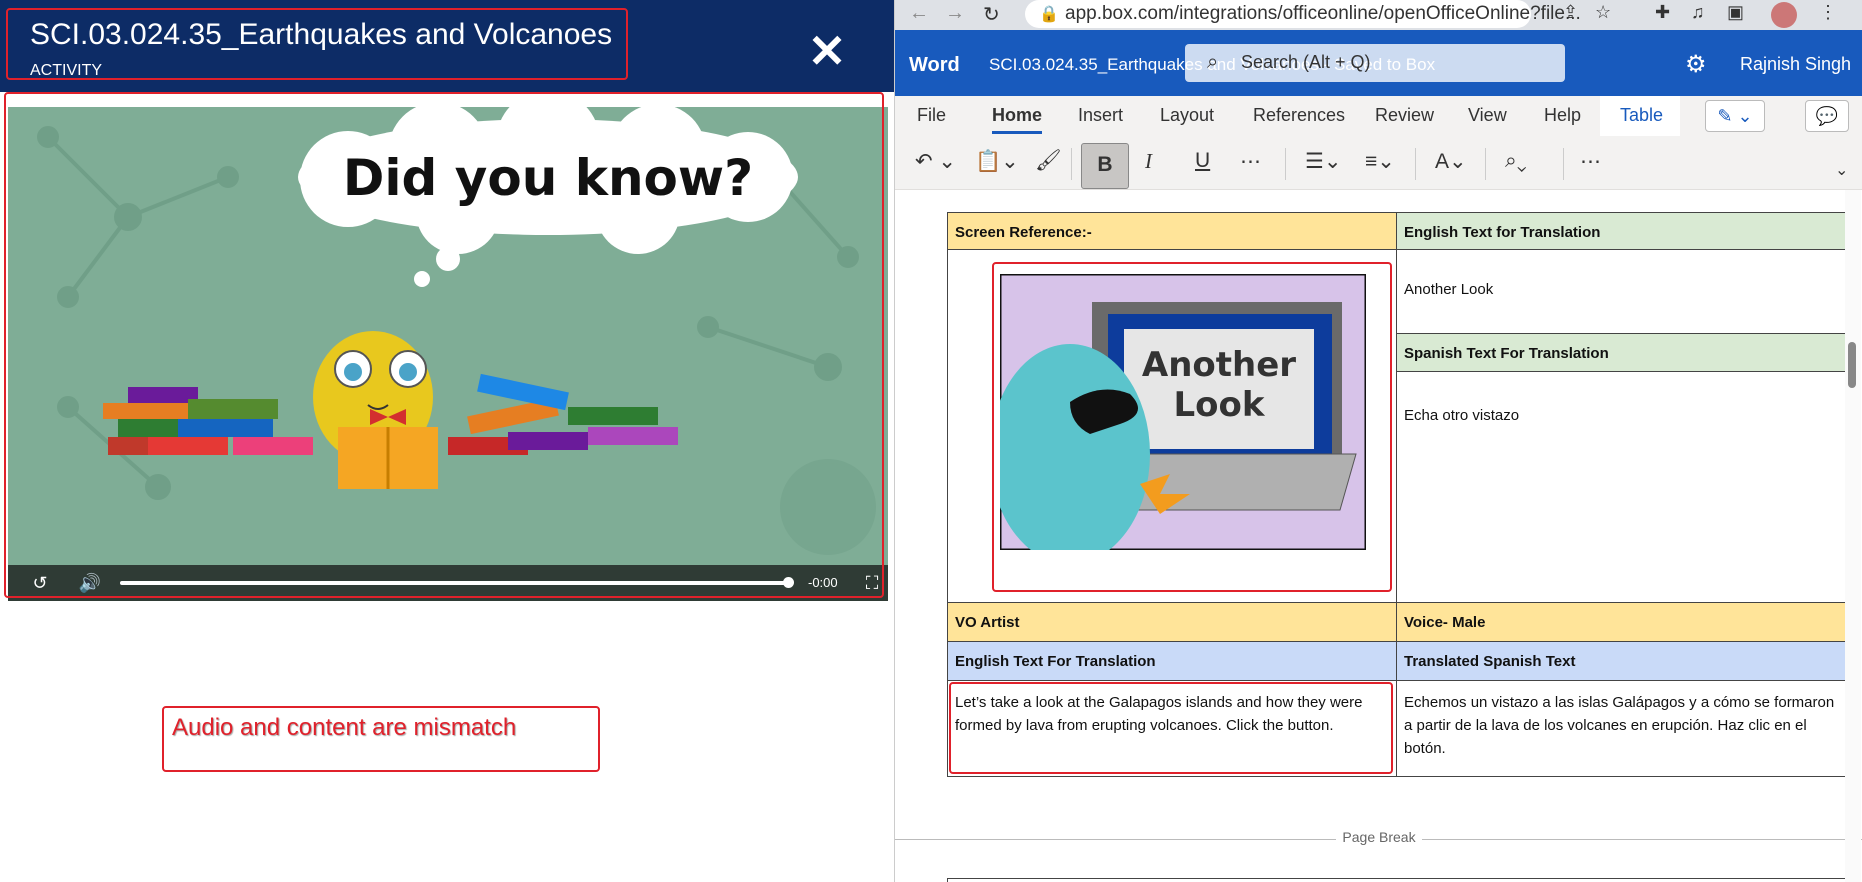 This screenshot has width=1862, height=882. I want to click on search-icon: ⌕, so click(1213, 62).